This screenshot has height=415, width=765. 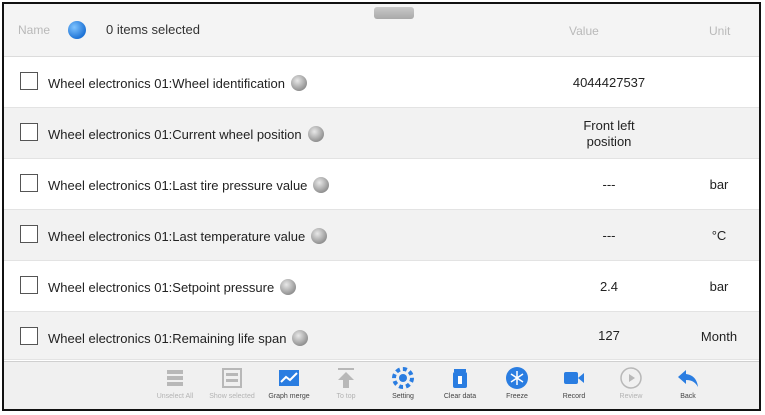 I want to click on toolbar-label: Graph merge, so click(x=289, y=396).